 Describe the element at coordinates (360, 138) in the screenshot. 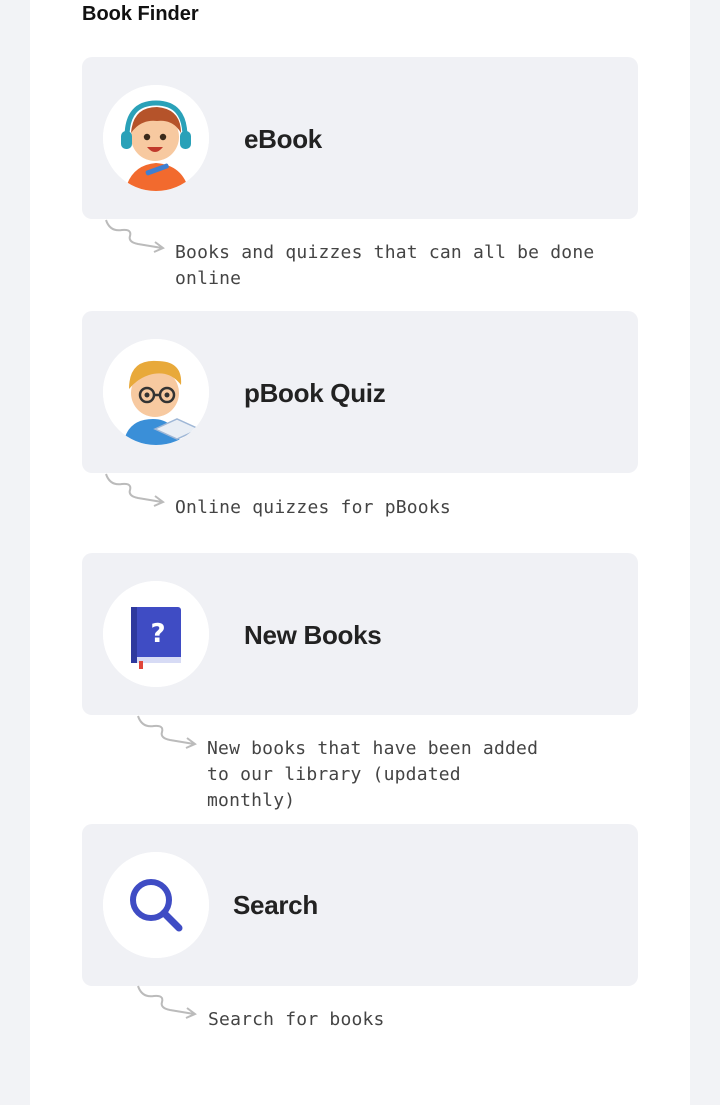

I see `ebook-card: eBook` at that location.